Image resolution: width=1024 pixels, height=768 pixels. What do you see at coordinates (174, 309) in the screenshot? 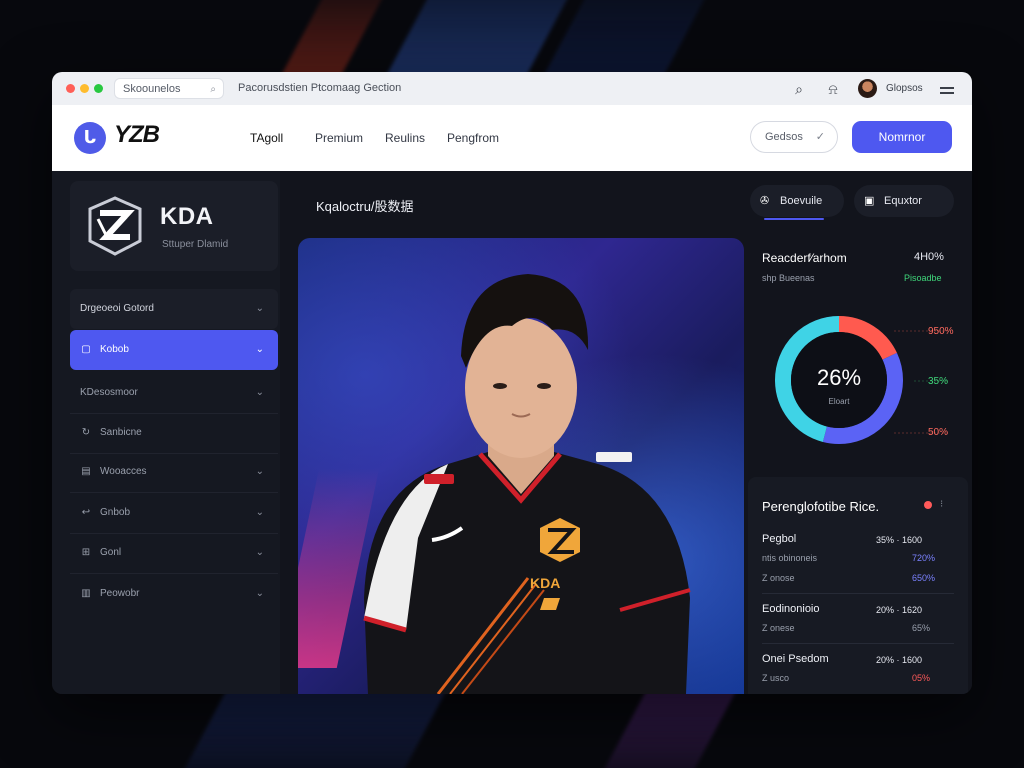
I see `sidebar-item-group: Drgeoeoi Gotord ⌄` at bounding box center [174, 309].